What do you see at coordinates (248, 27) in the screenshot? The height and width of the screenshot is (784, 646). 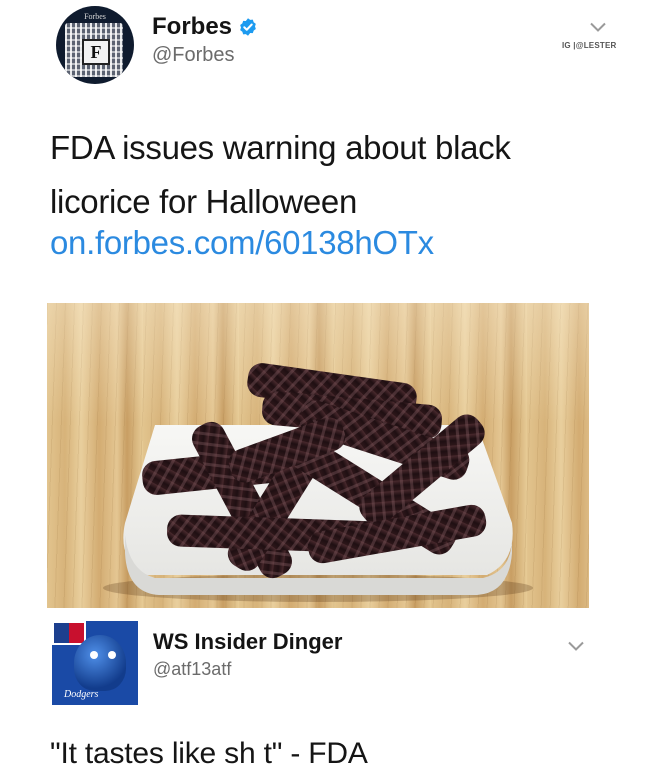 I see `verified-badge-icon` at bounding box center [248, 27].